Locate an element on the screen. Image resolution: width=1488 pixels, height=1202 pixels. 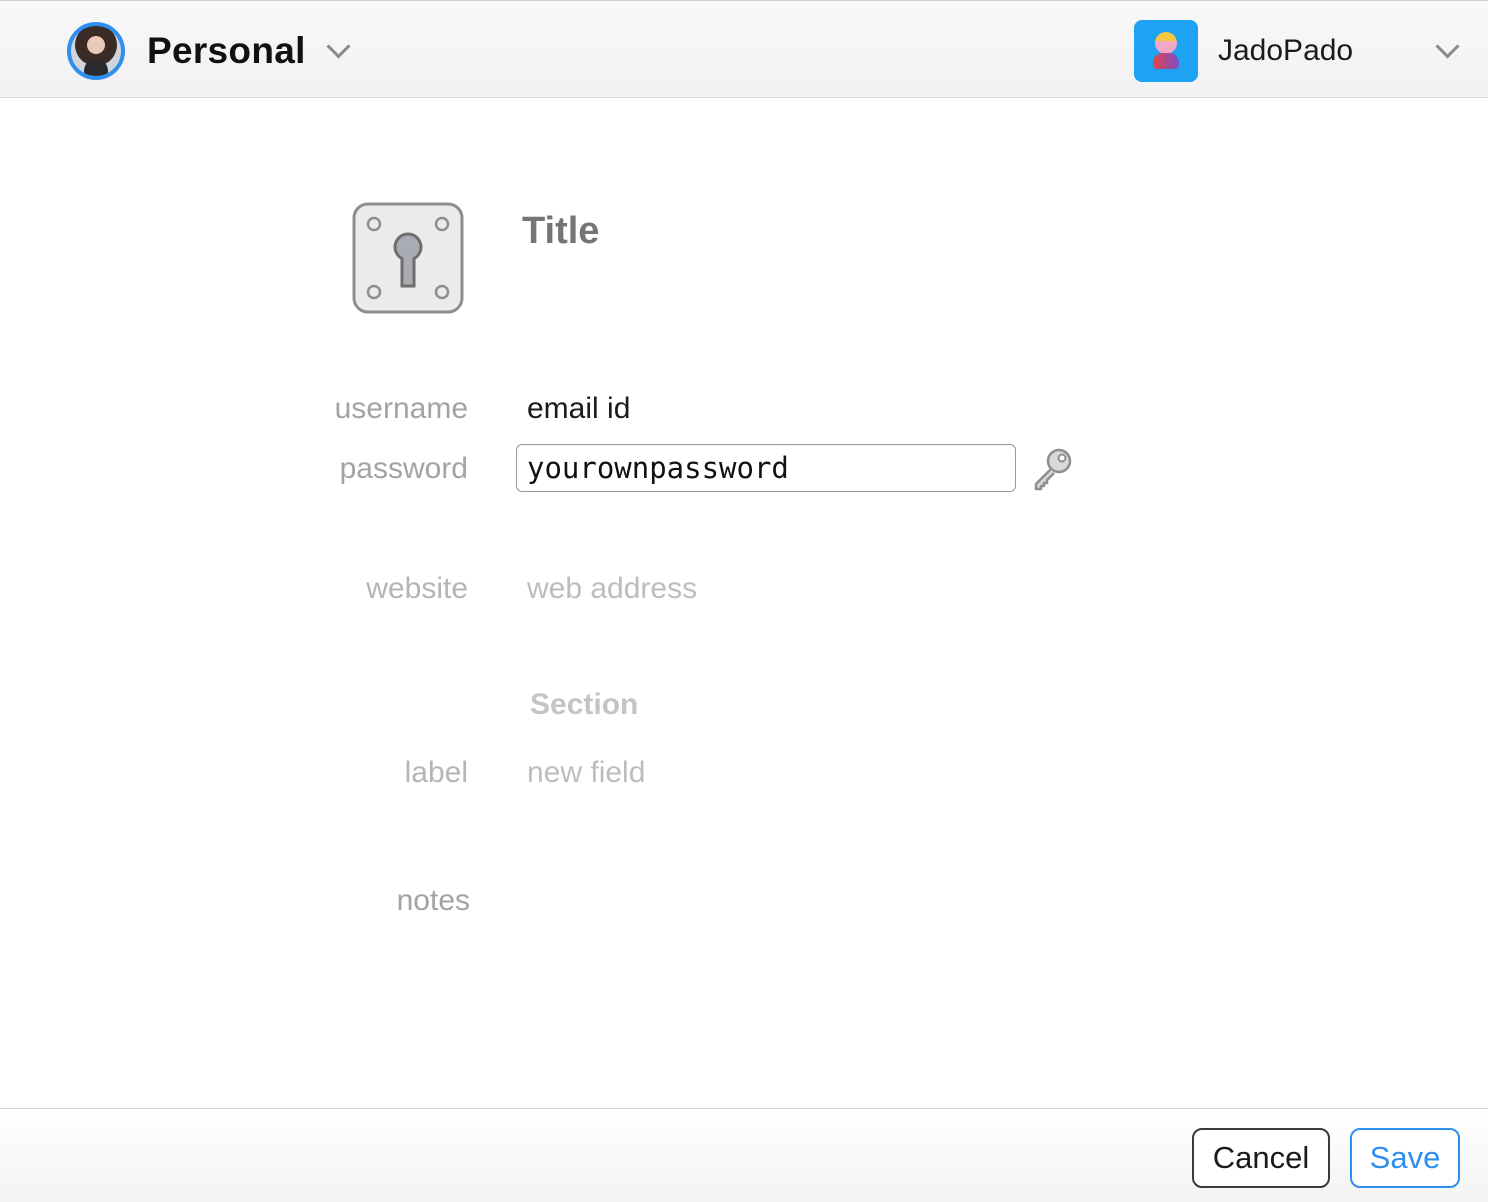
password-field: yourownpassword is located at coordinates (766, 468).